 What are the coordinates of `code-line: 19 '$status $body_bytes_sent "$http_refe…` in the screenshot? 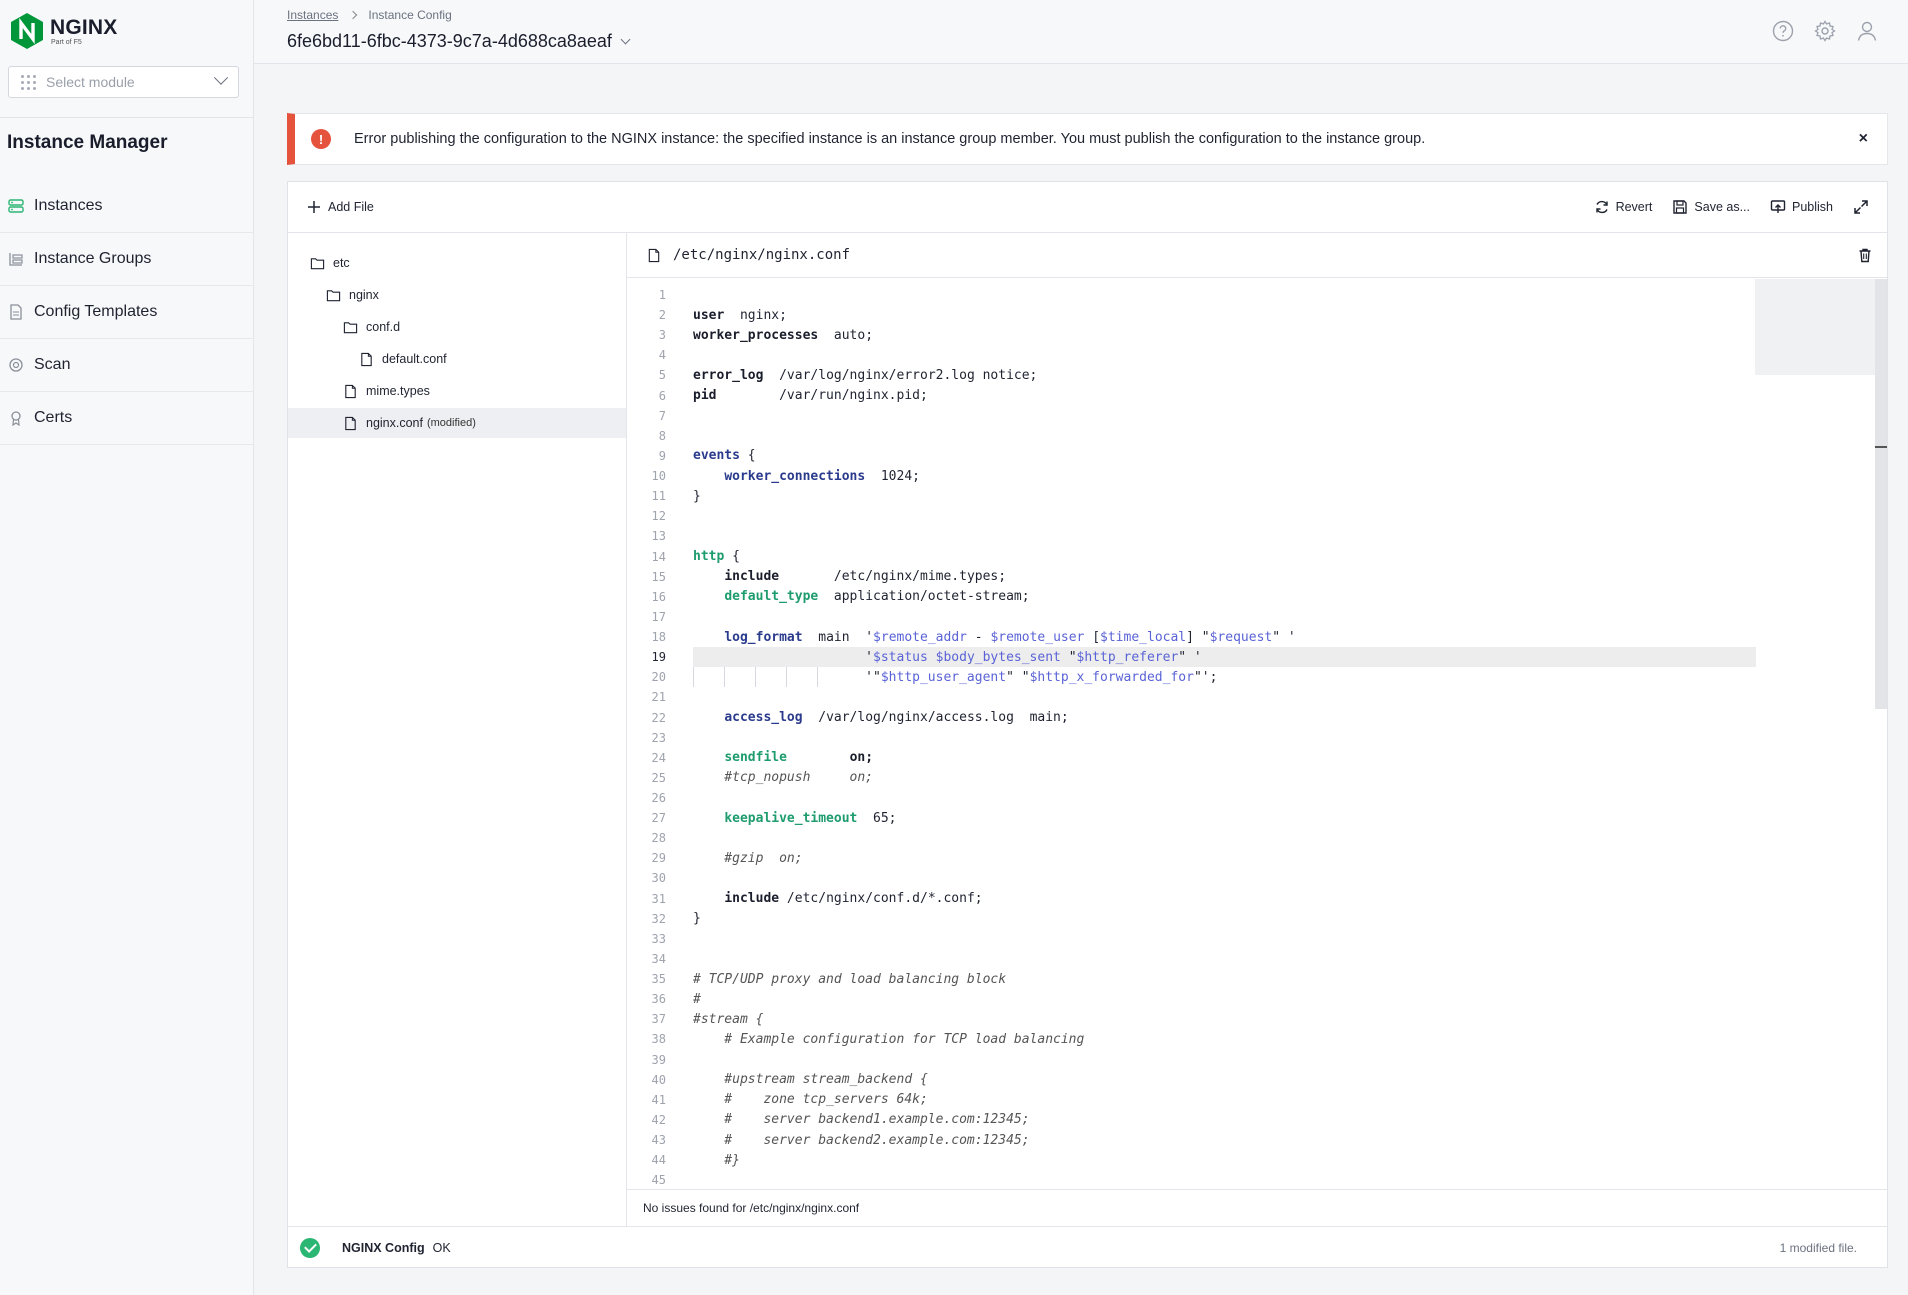 It's located at (1229, 657).